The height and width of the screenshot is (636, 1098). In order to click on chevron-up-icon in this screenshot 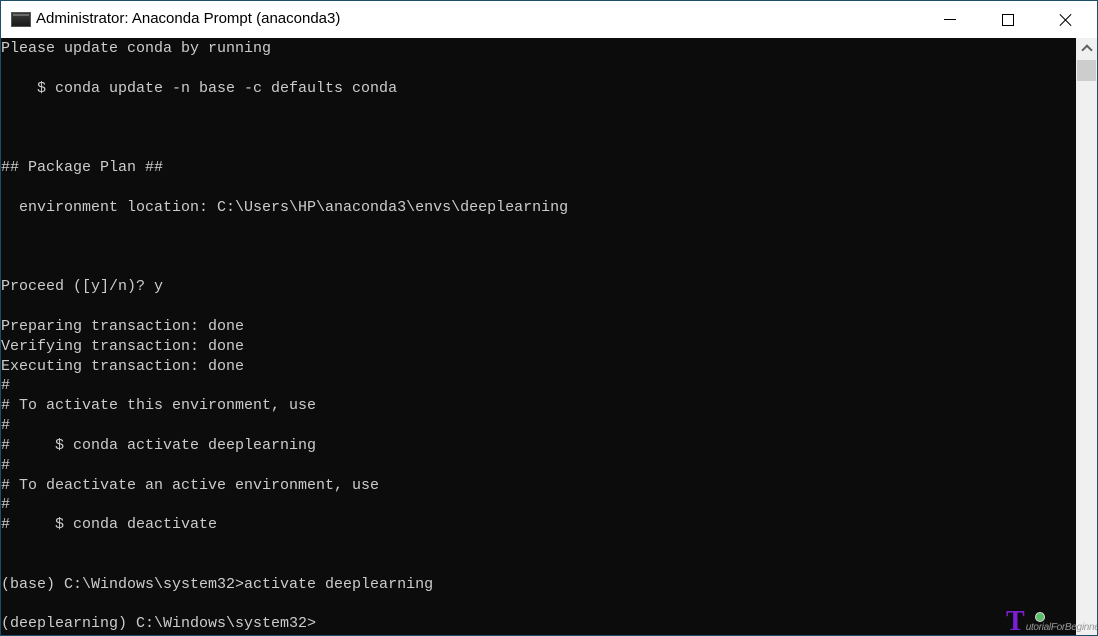, I will do `click(1086, 50)`.